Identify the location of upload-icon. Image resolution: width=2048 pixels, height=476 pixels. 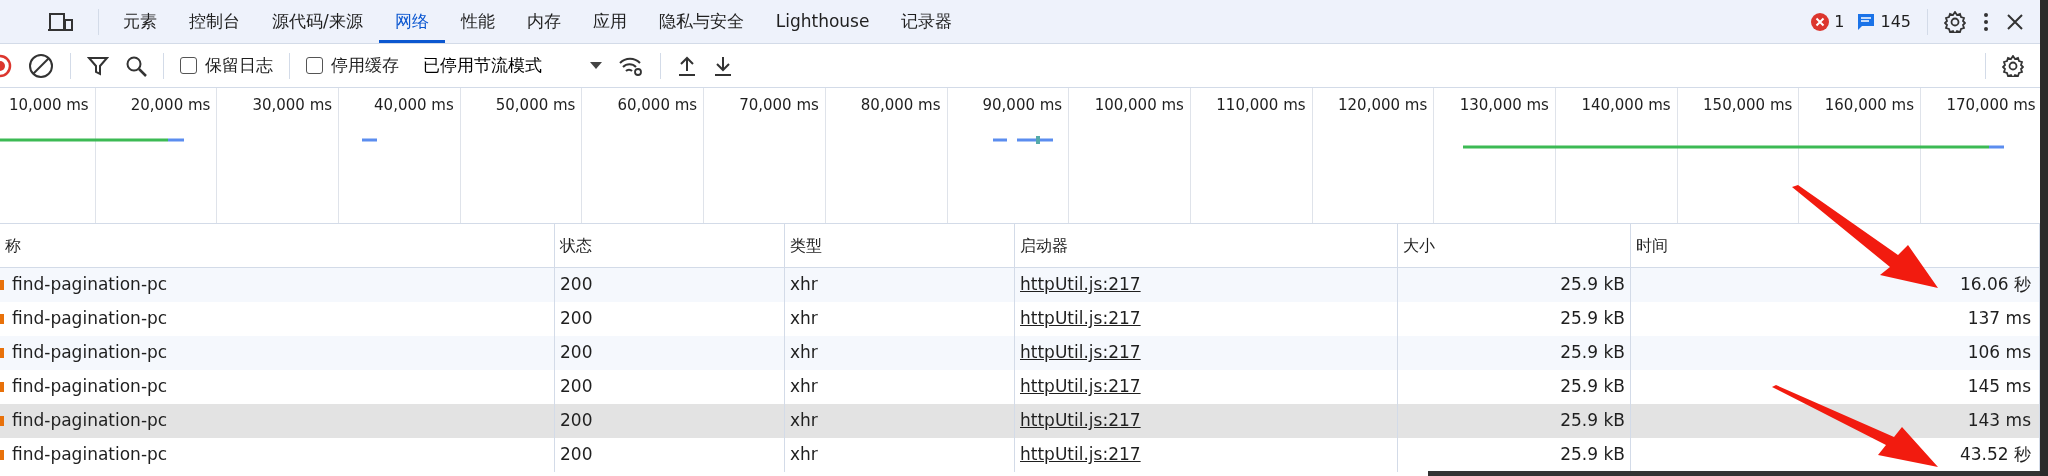
(687, 65).